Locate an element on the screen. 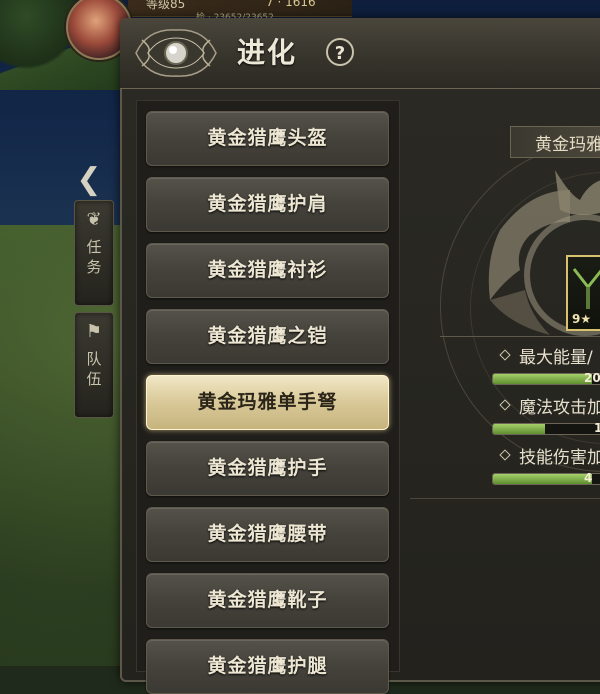  quest-scroll-icon: ❦ is located at coordinates (94, 219).